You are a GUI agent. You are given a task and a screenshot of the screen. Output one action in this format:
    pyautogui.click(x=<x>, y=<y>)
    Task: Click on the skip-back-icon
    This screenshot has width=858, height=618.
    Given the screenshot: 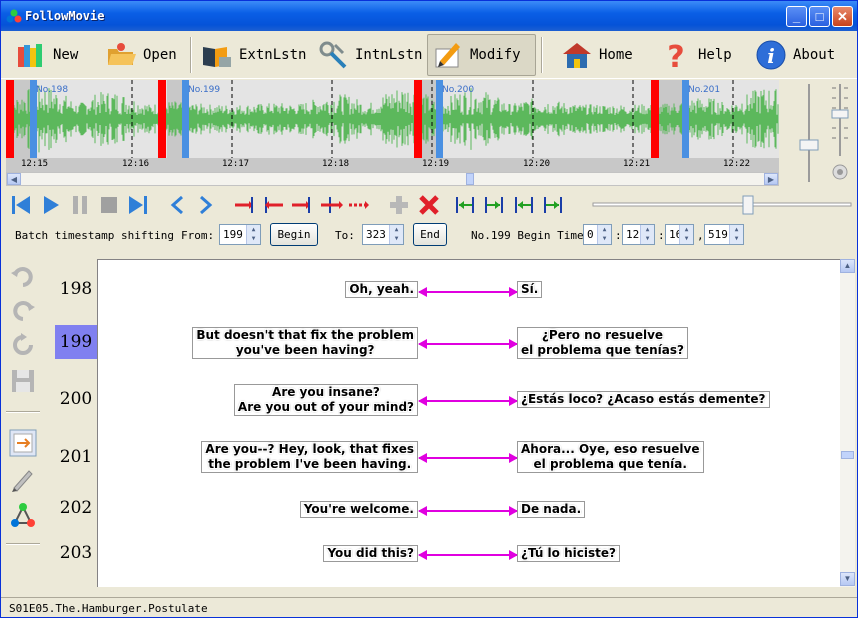 What is the action you would take?
    pyautogui.click(x=21, y=205)
    